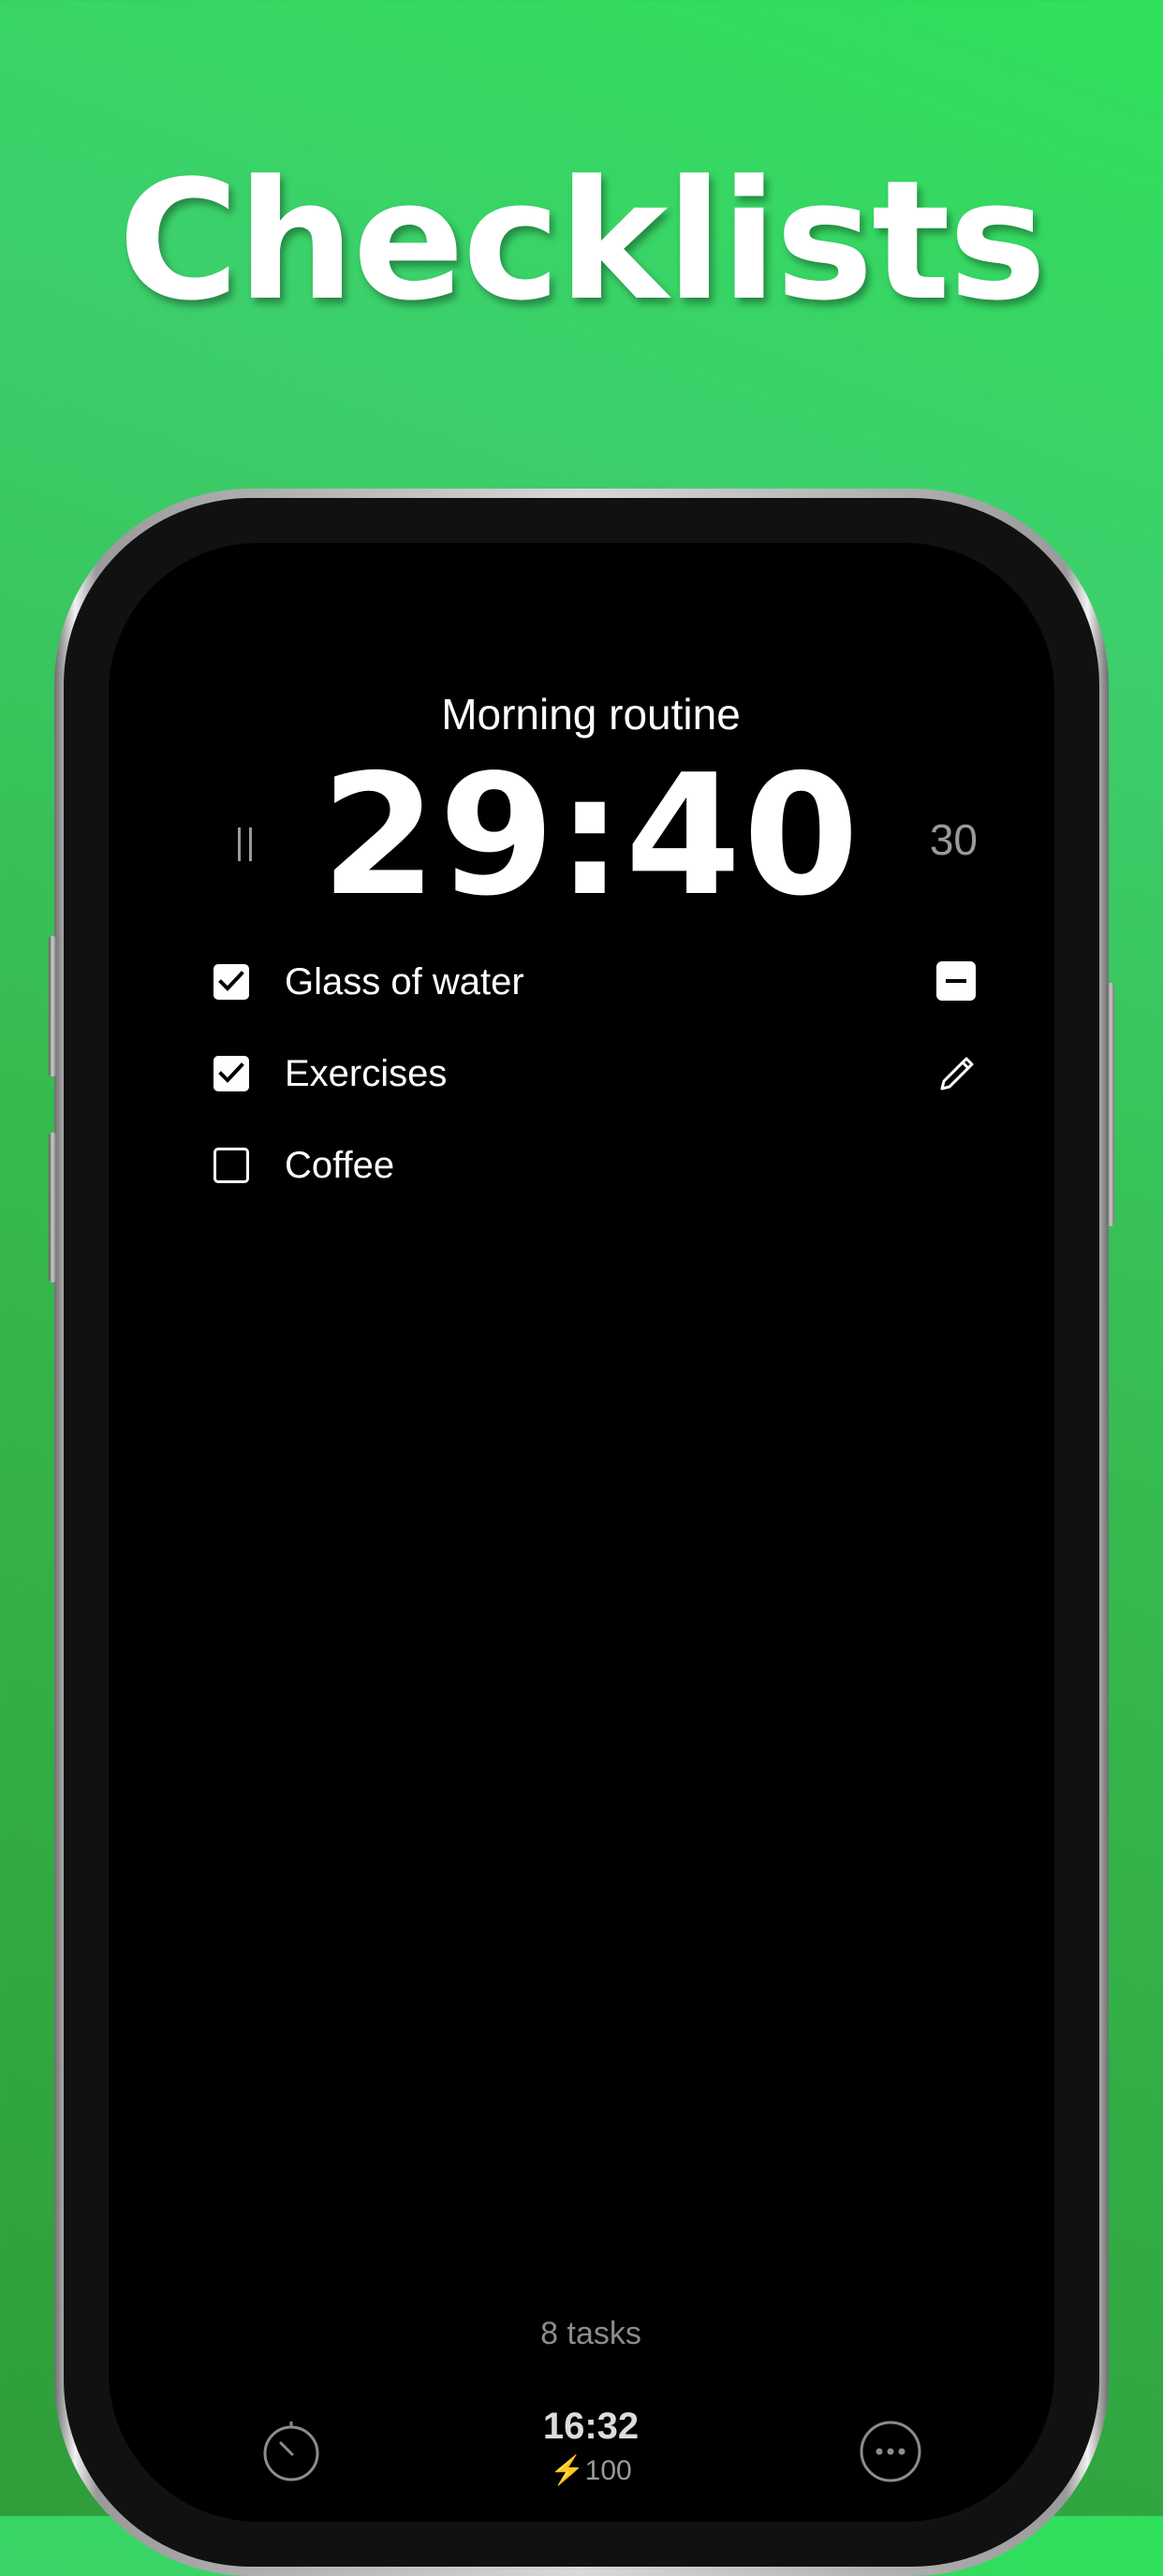 Image resolution: width=1163 pixels, height=2576 pixels. I want to click on task-item: Coffee, so click(581, 1165).